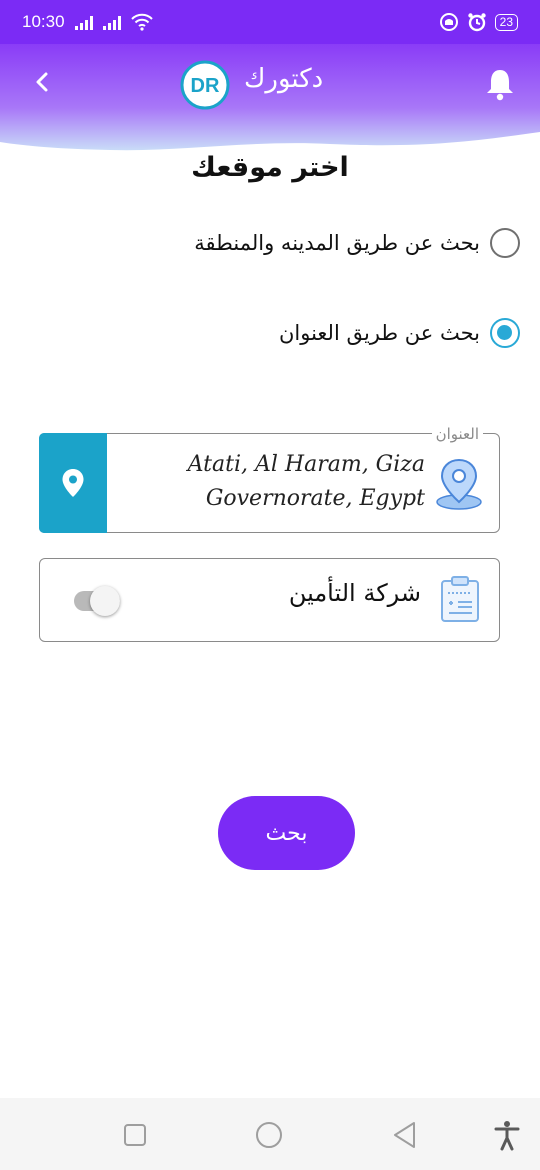 Image resolution: width=540 pixels, height=1170 pixels. I want to click on medical-clipboard-icon, so click(460, 599).